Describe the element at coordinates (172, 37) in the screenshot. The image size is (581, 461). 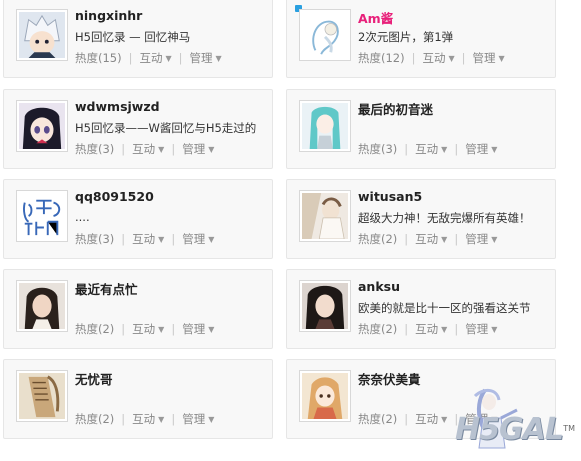
I see `post-title: H5回忆录 — 回忆神马` at that location.